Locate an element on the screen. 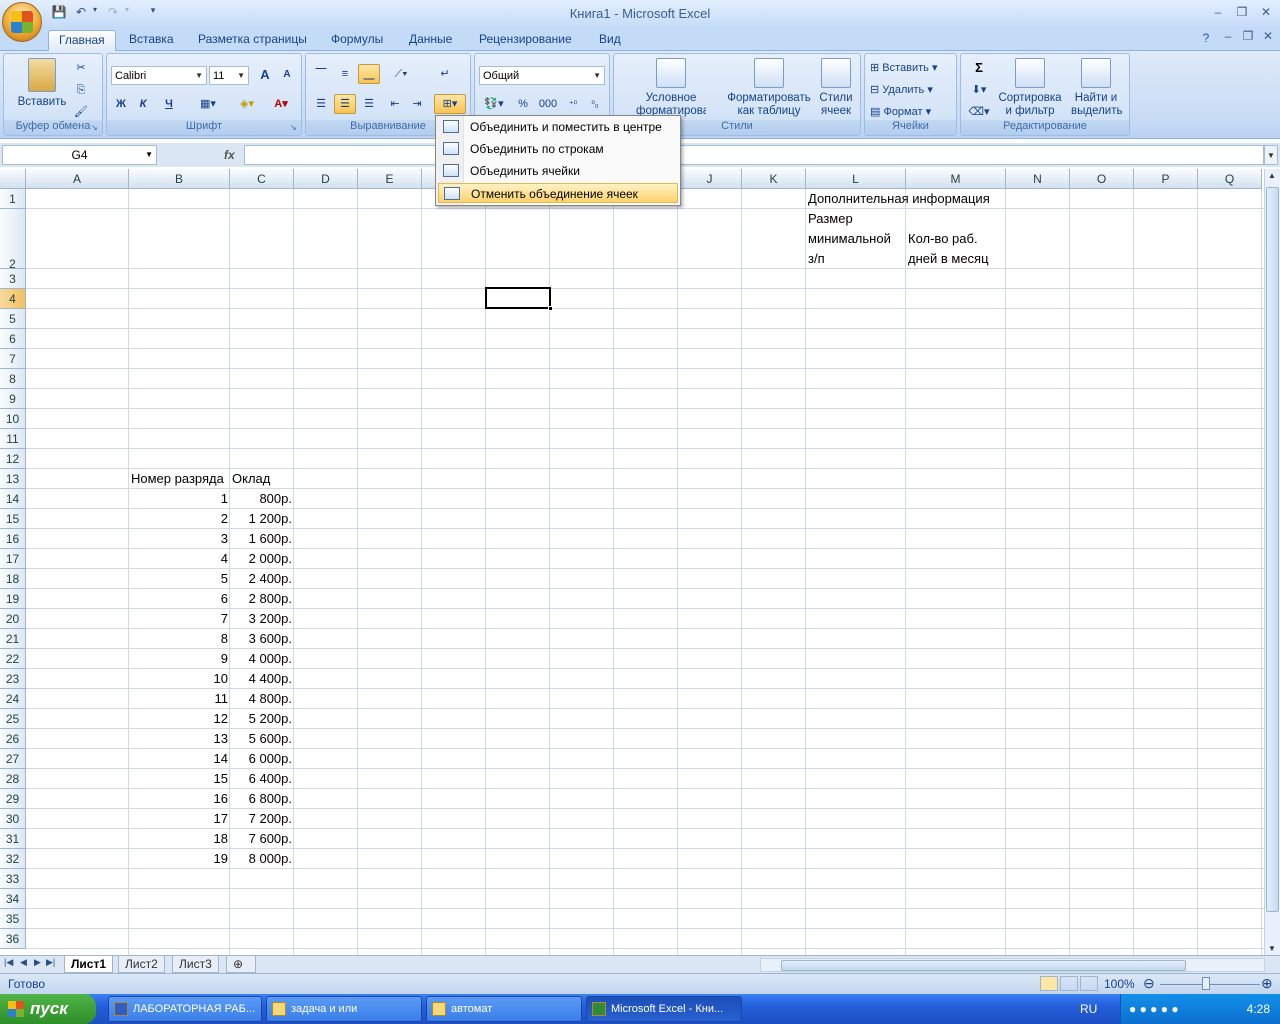 This screenshot has height=1024, width=1280. cell-grade: 1 is located at coordinates (179, 499).